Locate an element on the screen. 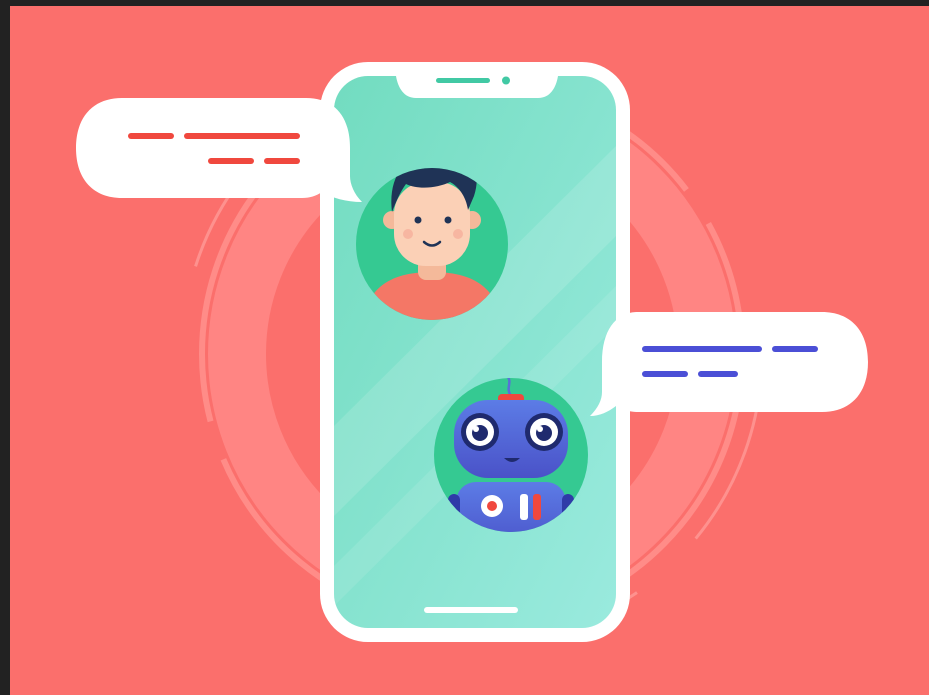 The image size is (929, 695). home-indicator is located at coordinates (471, 610).